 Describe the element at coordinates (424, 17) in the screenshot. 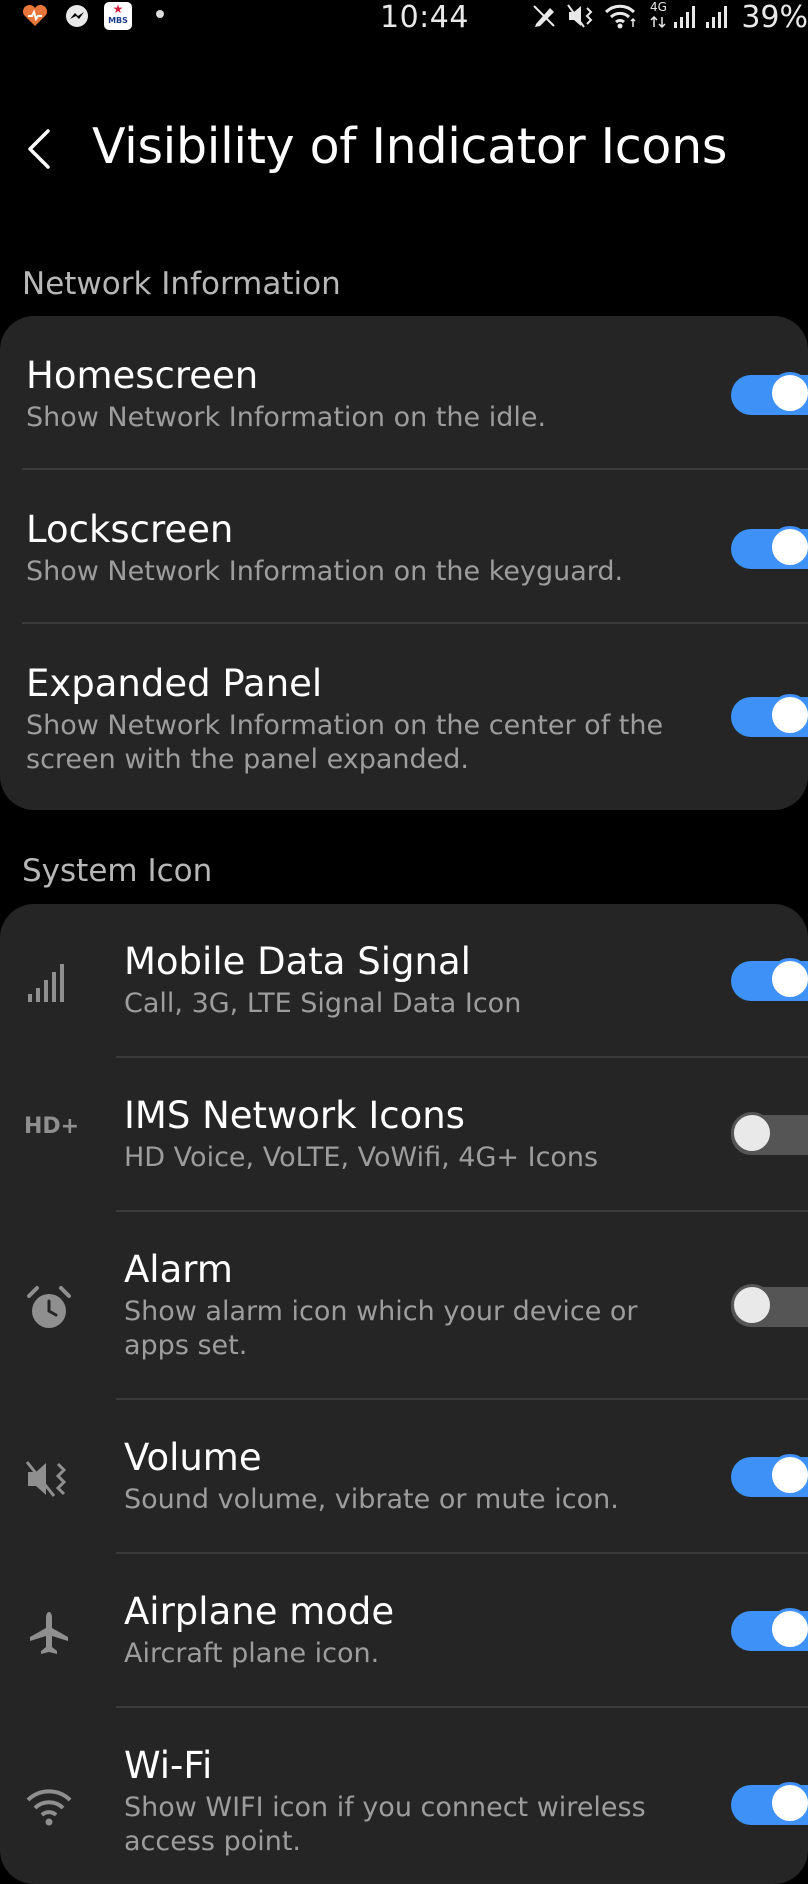

I see `status-time: 10:44` at that location.